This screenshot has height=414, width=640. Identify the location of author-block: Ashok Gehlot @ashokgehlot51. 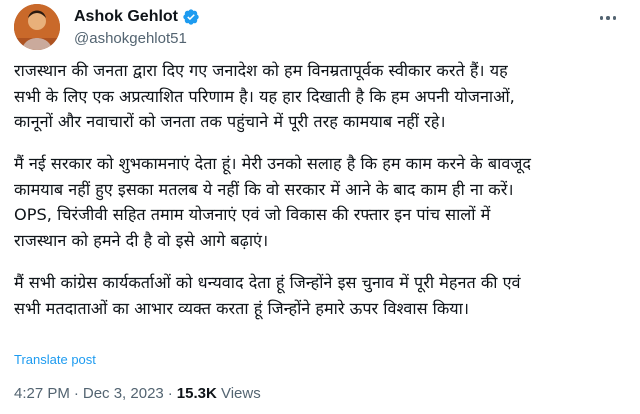
(137, 26).